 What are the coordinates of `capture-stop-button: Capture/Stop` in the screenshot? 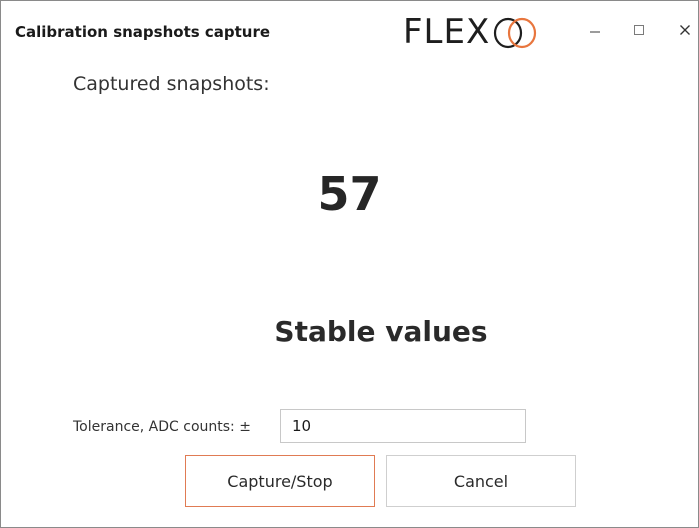 It's located at (280, 481).